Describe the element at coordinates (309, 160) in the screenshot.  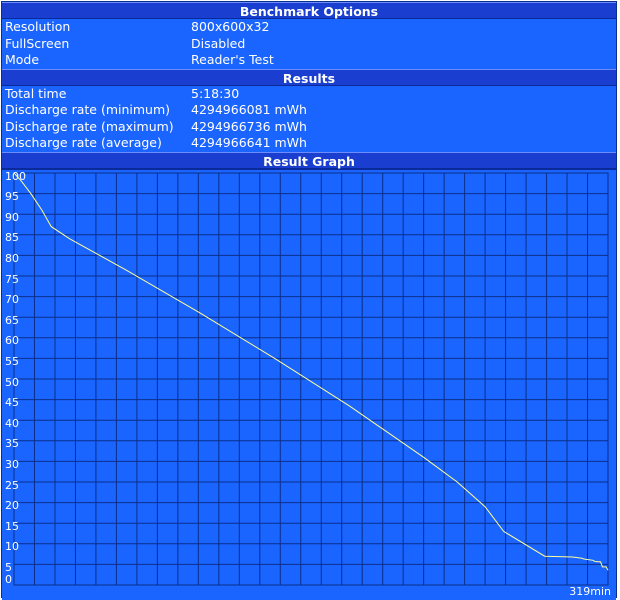
I see `result-graph-header: Result Graph` at that location.